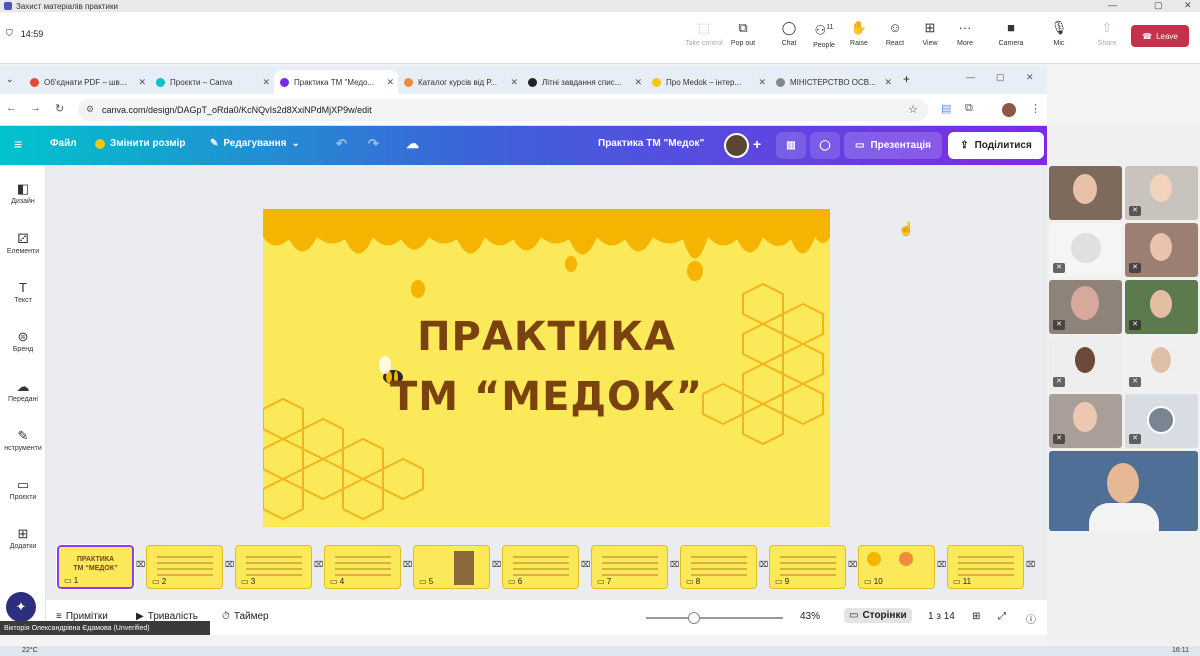 The height and width of the screenshot is (656, 1200). Describe the element at coordinates (23, 341) in the screenshot. I see `sidebar-item-brand: ⊜ Бренд` at that location.